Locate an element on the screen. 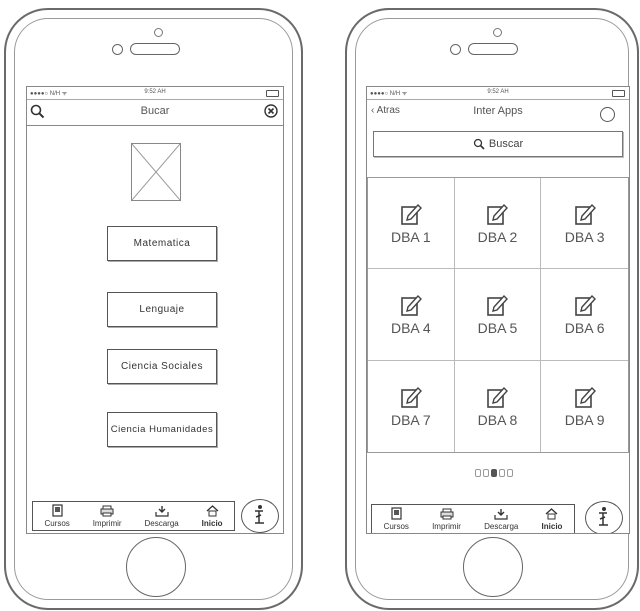  search-label: Buscar is located at coordinates (506, 144).